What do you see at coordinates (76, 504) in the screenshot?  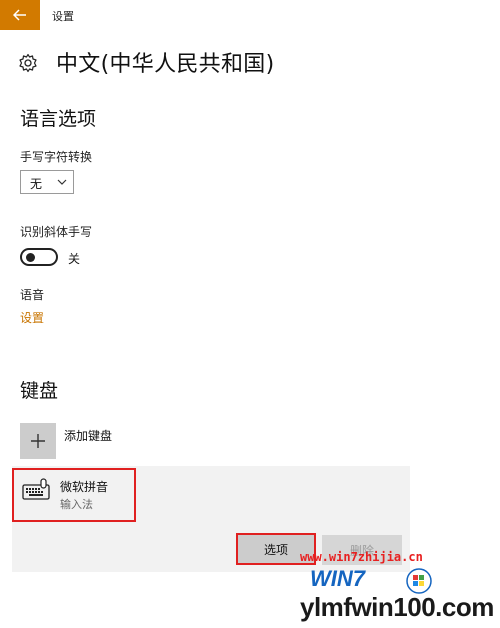 I see `keyboard-item-subtitle: 输入法` at bounding box center [76, 504].